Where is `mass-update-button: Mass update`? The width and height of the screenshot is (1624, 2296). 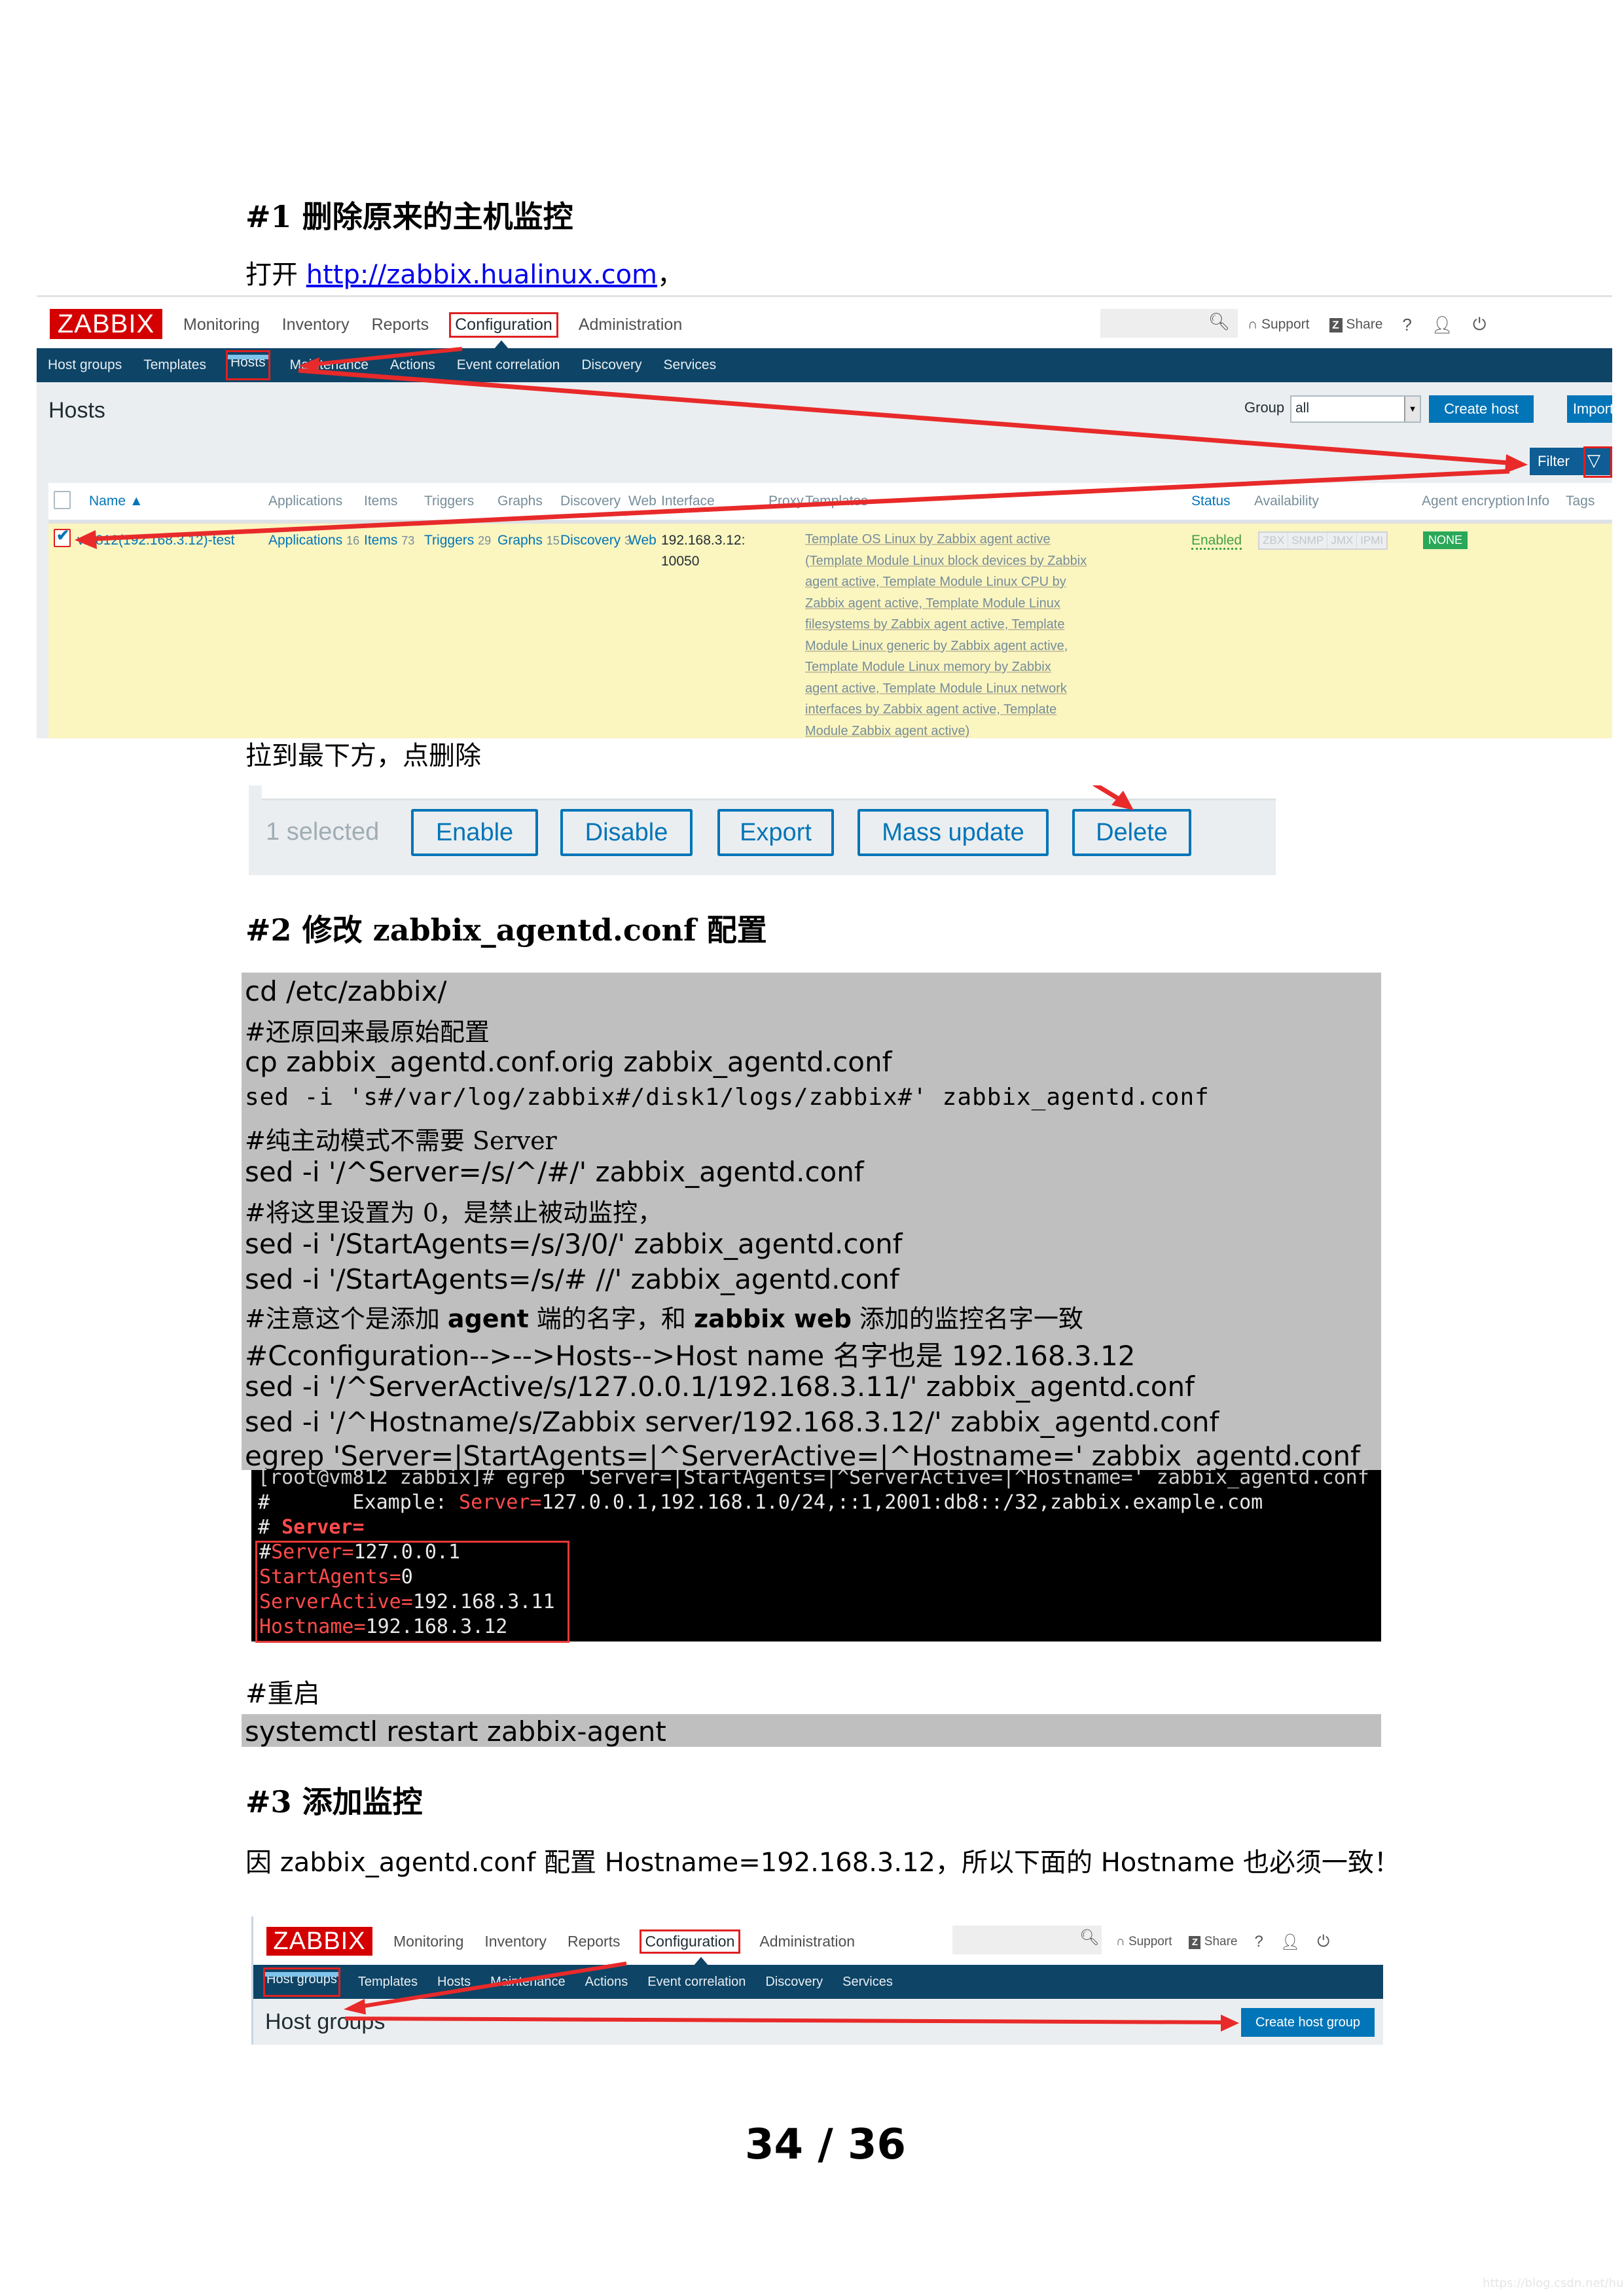 mass-update-button: Mass update is located at coordinates (953, 832).